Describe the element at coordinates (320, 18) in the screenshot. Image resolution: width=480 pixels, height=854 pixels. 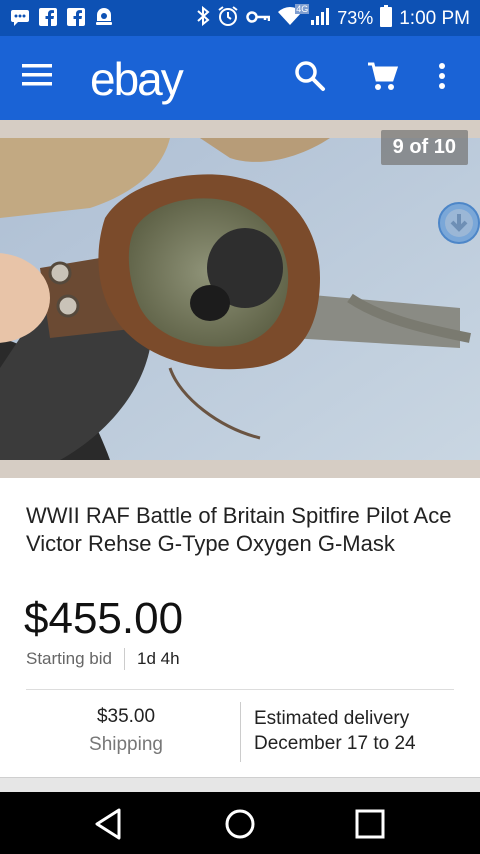
I see `signal-icon` at that location.